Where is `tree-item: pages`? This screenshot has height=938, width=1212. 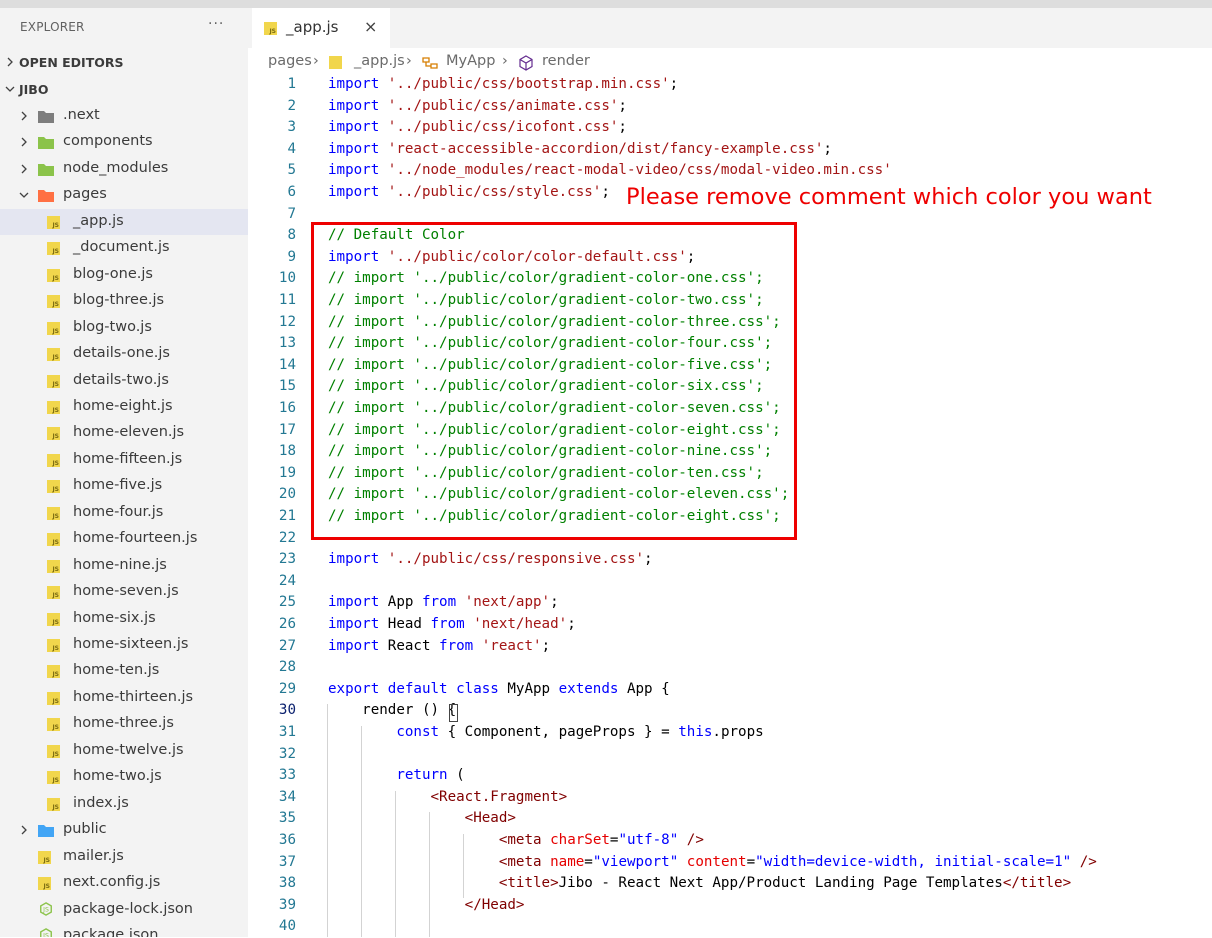
tree-item: pages is located at coordinates (124, 195).